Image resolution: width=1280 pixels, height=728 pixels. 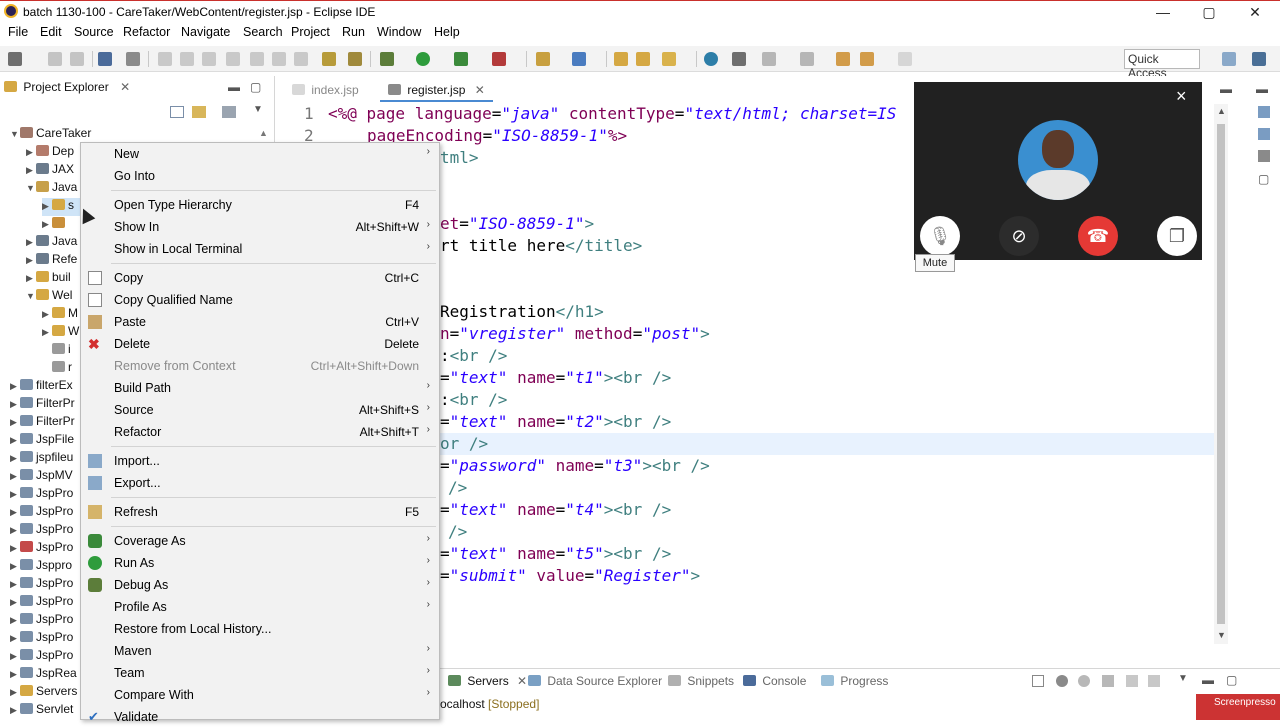 I want to click on terminate-icon, so click(x=209, y=59).